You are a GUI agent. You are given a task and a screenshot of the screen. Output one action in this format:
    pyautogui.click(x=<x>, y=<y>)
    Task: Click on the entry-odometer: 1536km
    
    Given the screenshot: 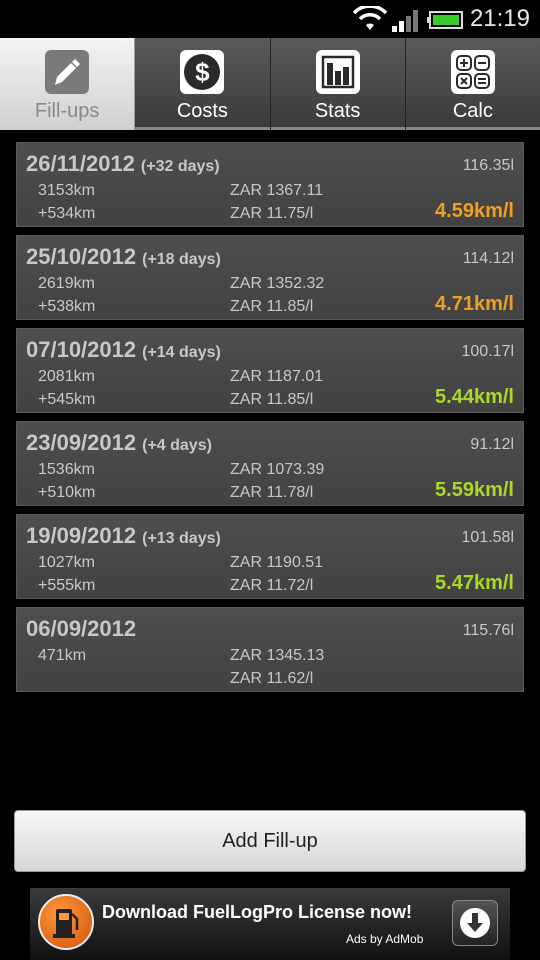 What is the action you would take?
    pyautogui.click(x=66, y=469)
    